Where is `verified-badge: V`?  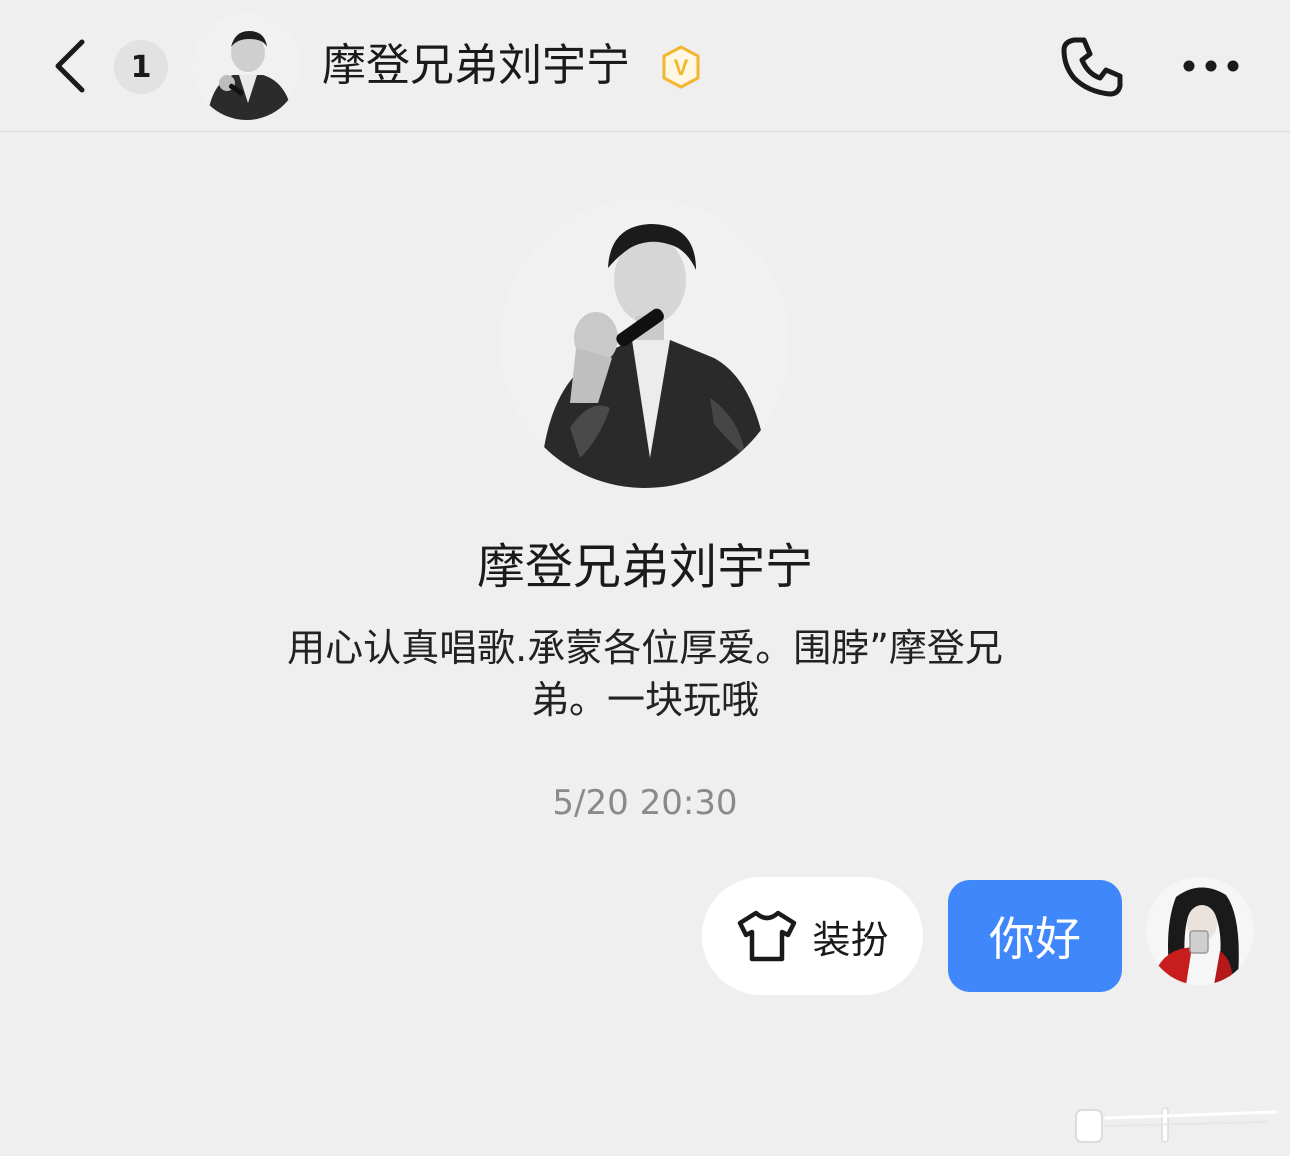 verified-badge: V is located at coordinates (681, 67).